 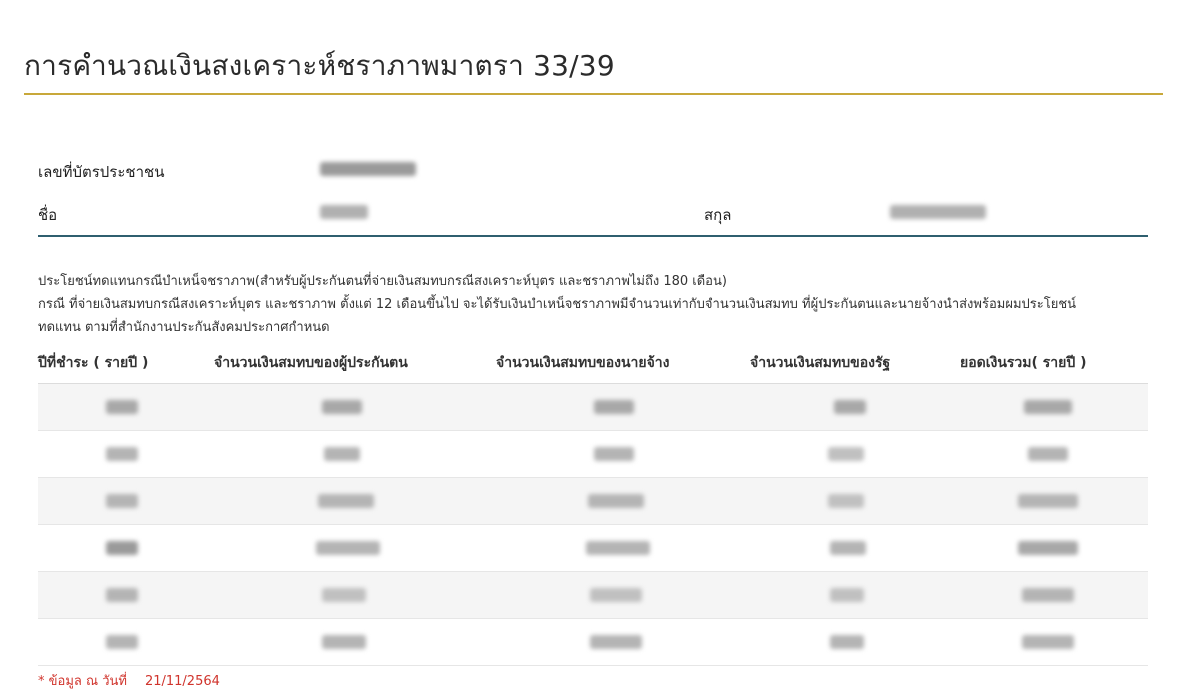 What do you see at coordinates (368, 169) in the screenshot?
I see `id-value-redacted` at bounding box center [368, 169].